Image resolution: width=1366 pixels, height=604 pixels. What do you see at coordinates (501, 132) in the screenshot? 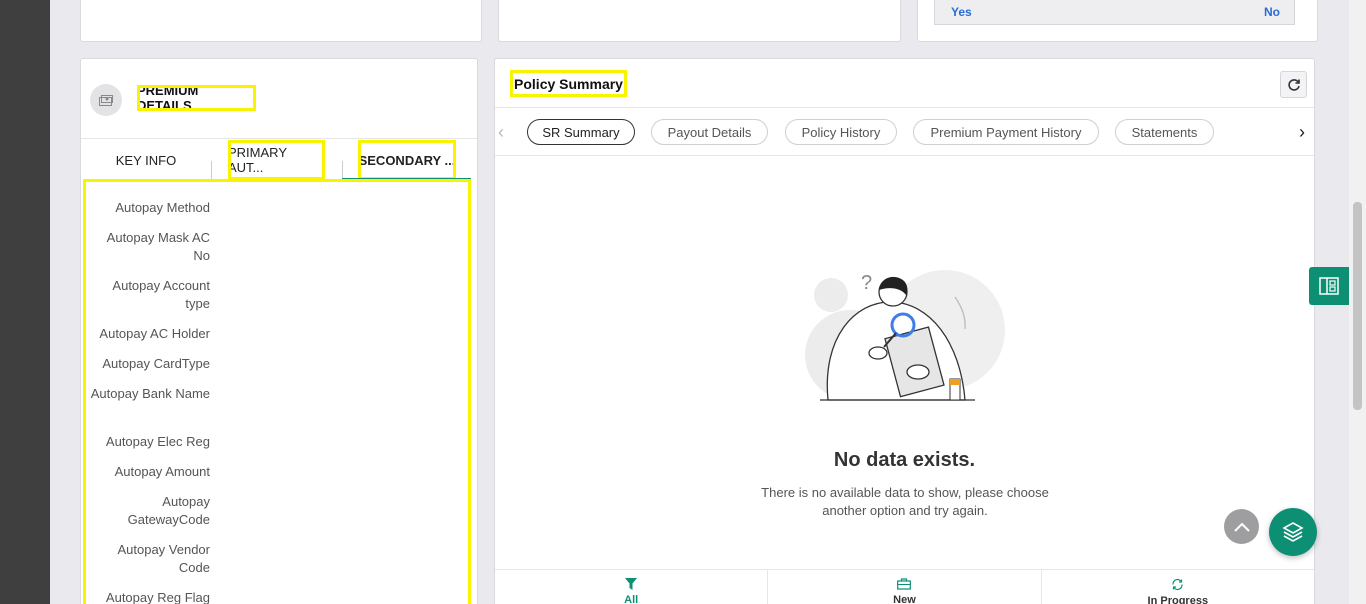
I see `chevron-left-icon: ‹` at bounding box center [501, 132].